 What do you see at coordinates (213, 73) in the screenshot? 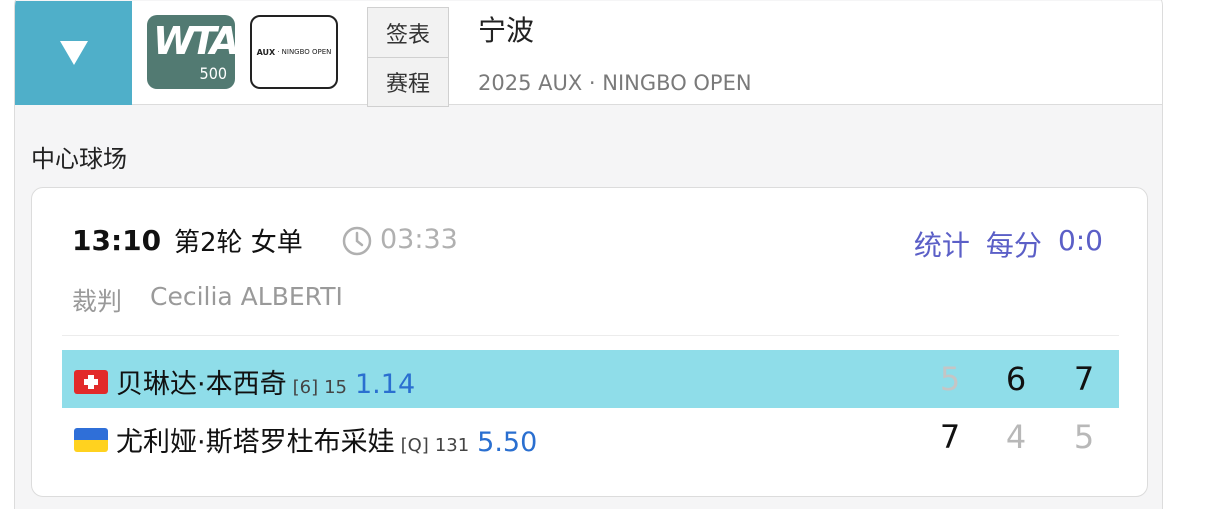
I see `wta-tier-text: 500` at bounding box center [213, 73].